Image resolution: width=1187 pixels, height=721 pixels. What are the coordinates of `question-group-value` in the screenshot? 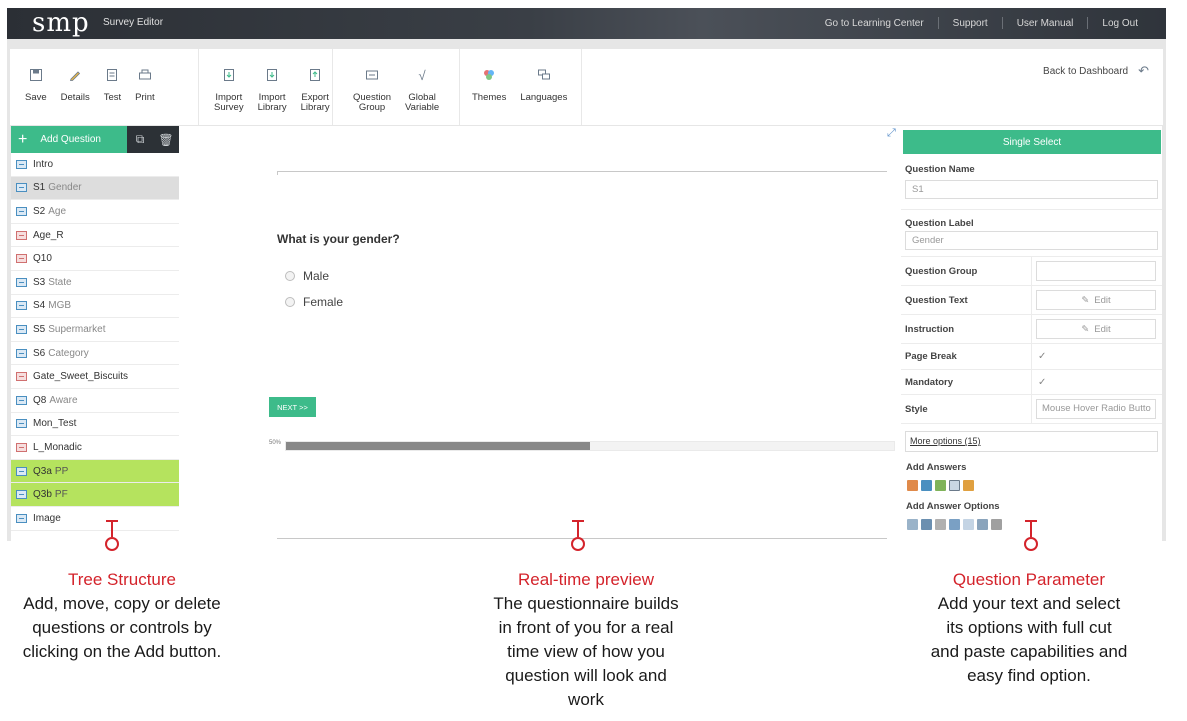 It's located at (1093, 271).